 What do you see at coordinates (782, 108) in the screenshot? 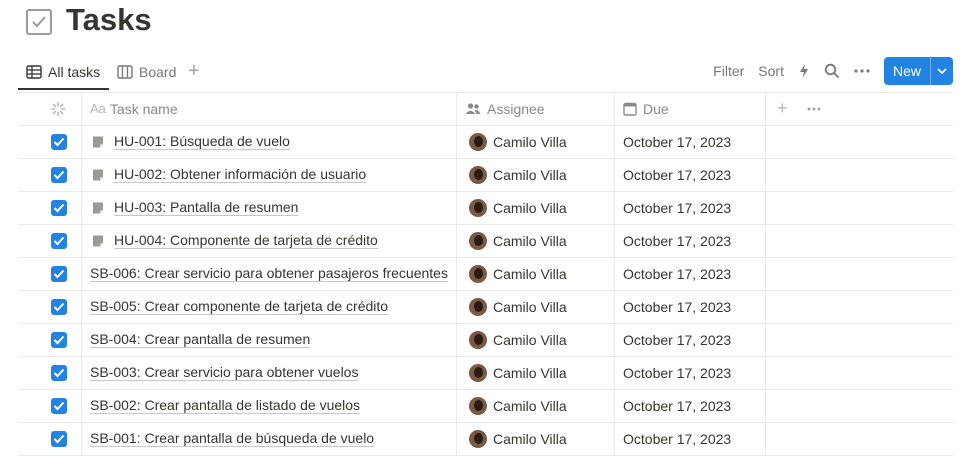
I see `add-property-button: +` at bounding box center [782, 108].